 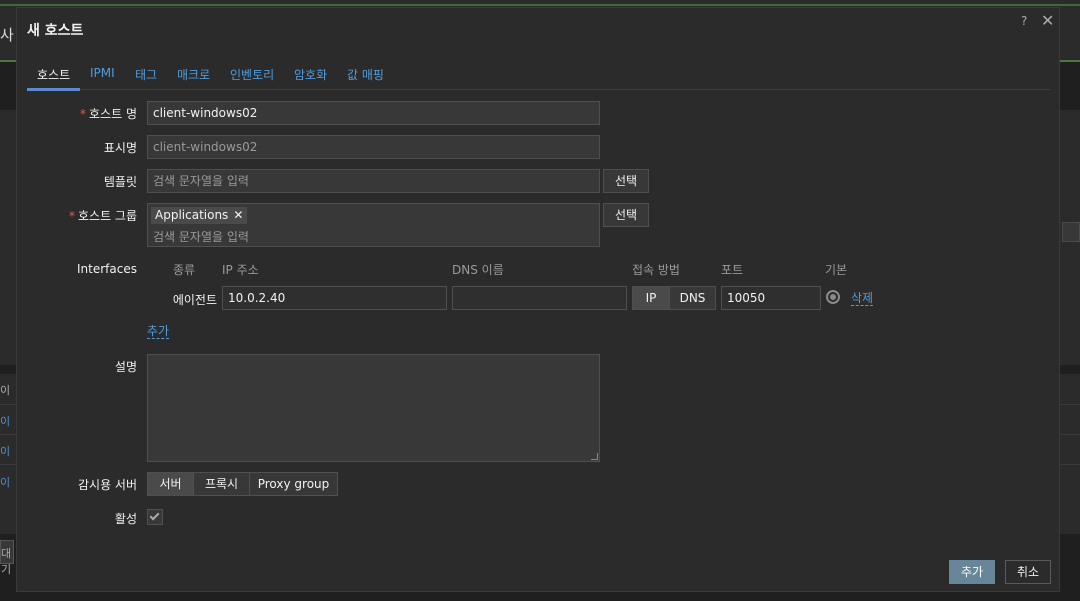 I want to click on checkmark-icon, so click(x=154, y=515).